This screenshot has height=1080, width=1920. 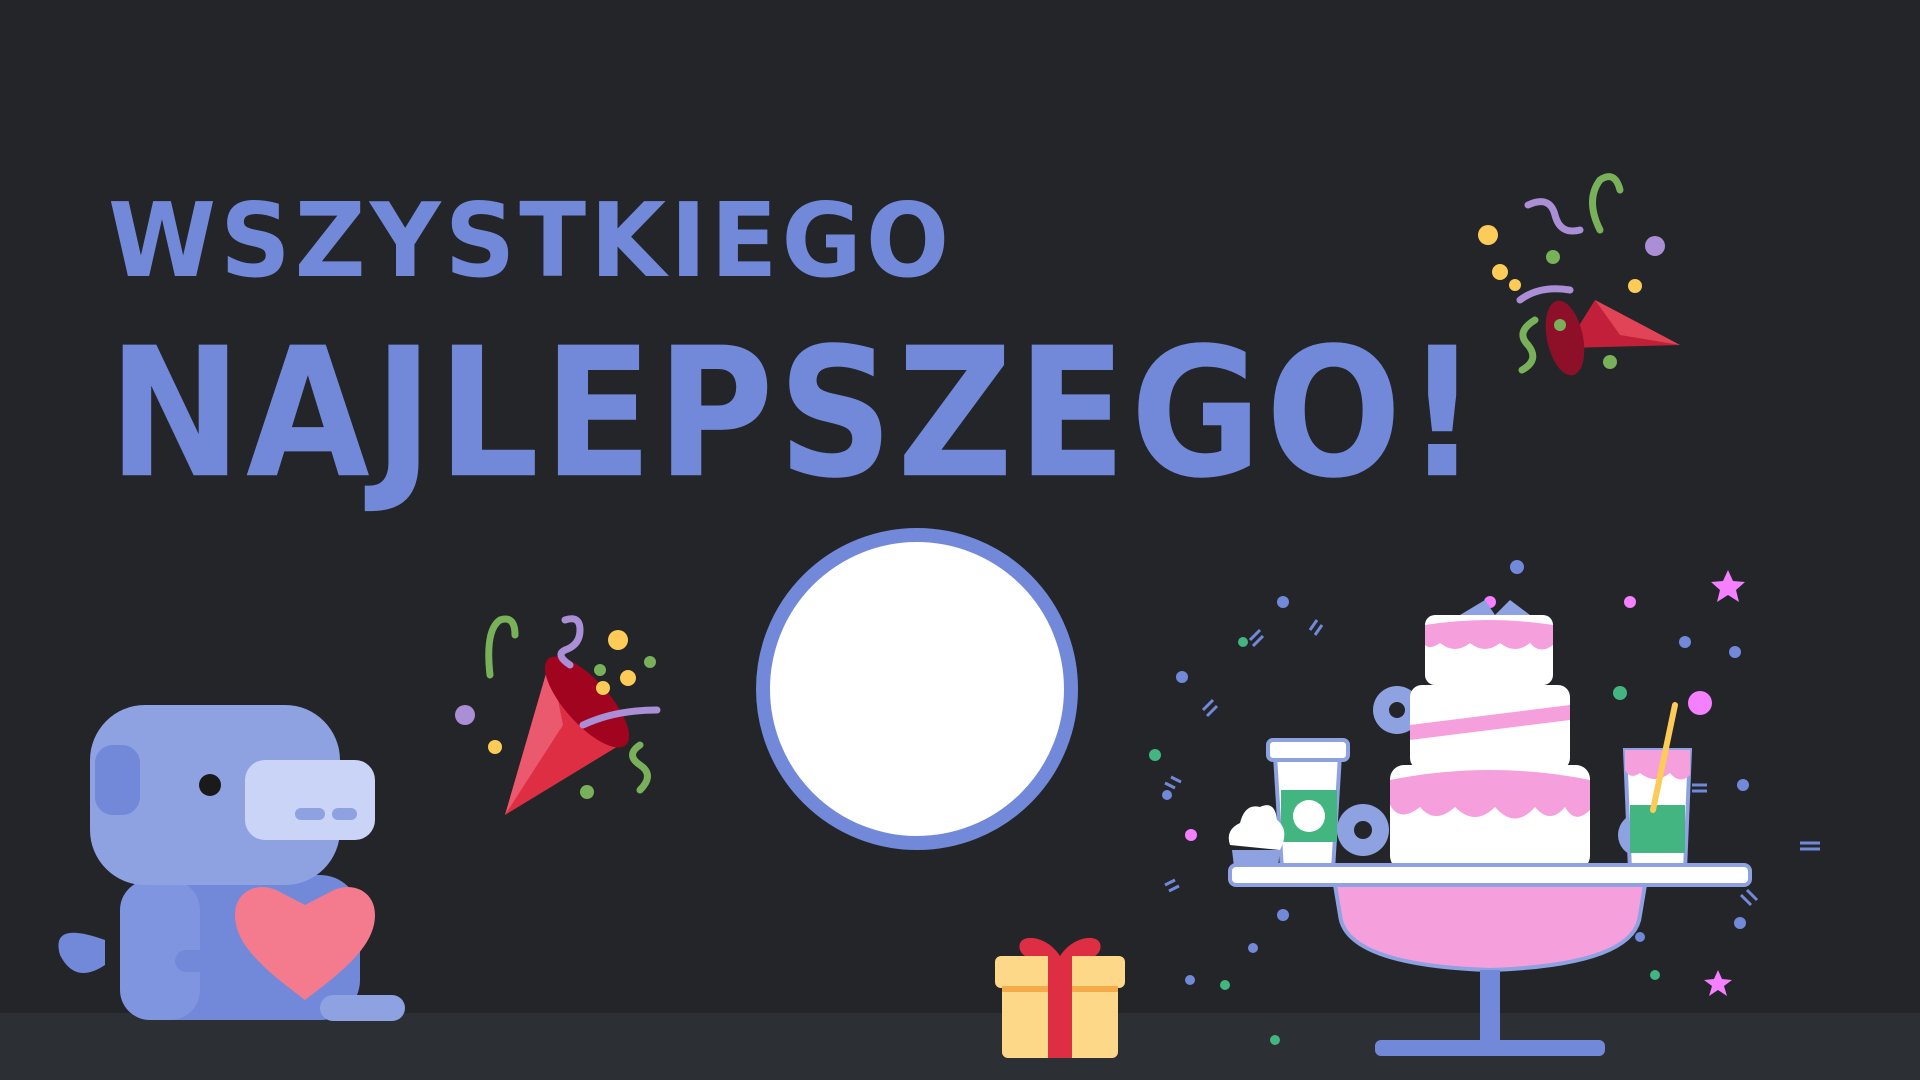 What do you see at coordinates (231, 863) in the screenshot?
I see `wumpus-mascot` at bounding box center [231, 863].